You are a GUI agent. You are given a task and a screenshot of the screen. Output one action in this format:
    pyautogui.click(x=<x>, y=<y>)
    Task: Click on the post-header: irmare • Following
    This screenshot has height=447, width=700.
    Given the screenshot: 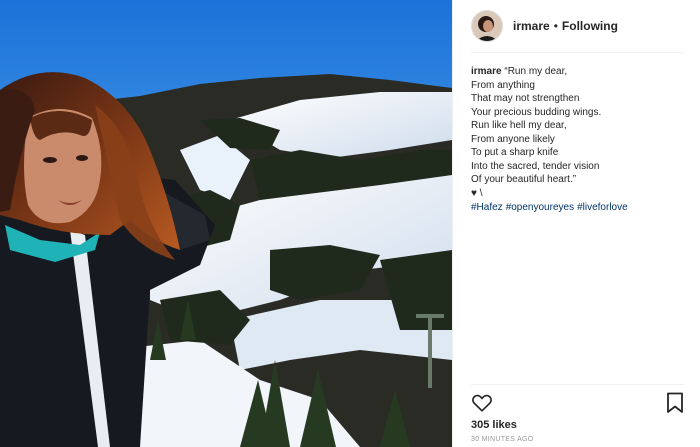 What is the action you would take?
    pyautogui.click(x=576, y=26)
    